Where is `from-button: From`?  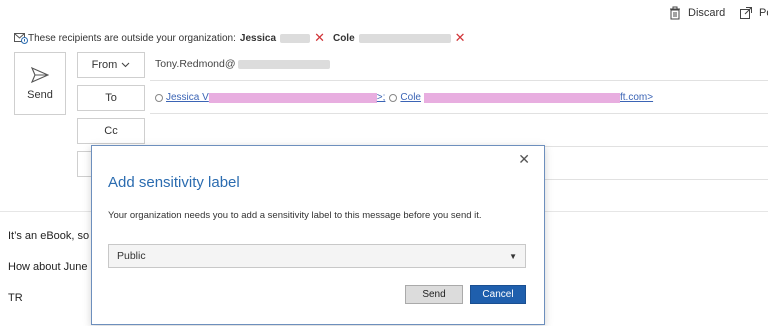
from-button: From is located at coordinates (111, 65).